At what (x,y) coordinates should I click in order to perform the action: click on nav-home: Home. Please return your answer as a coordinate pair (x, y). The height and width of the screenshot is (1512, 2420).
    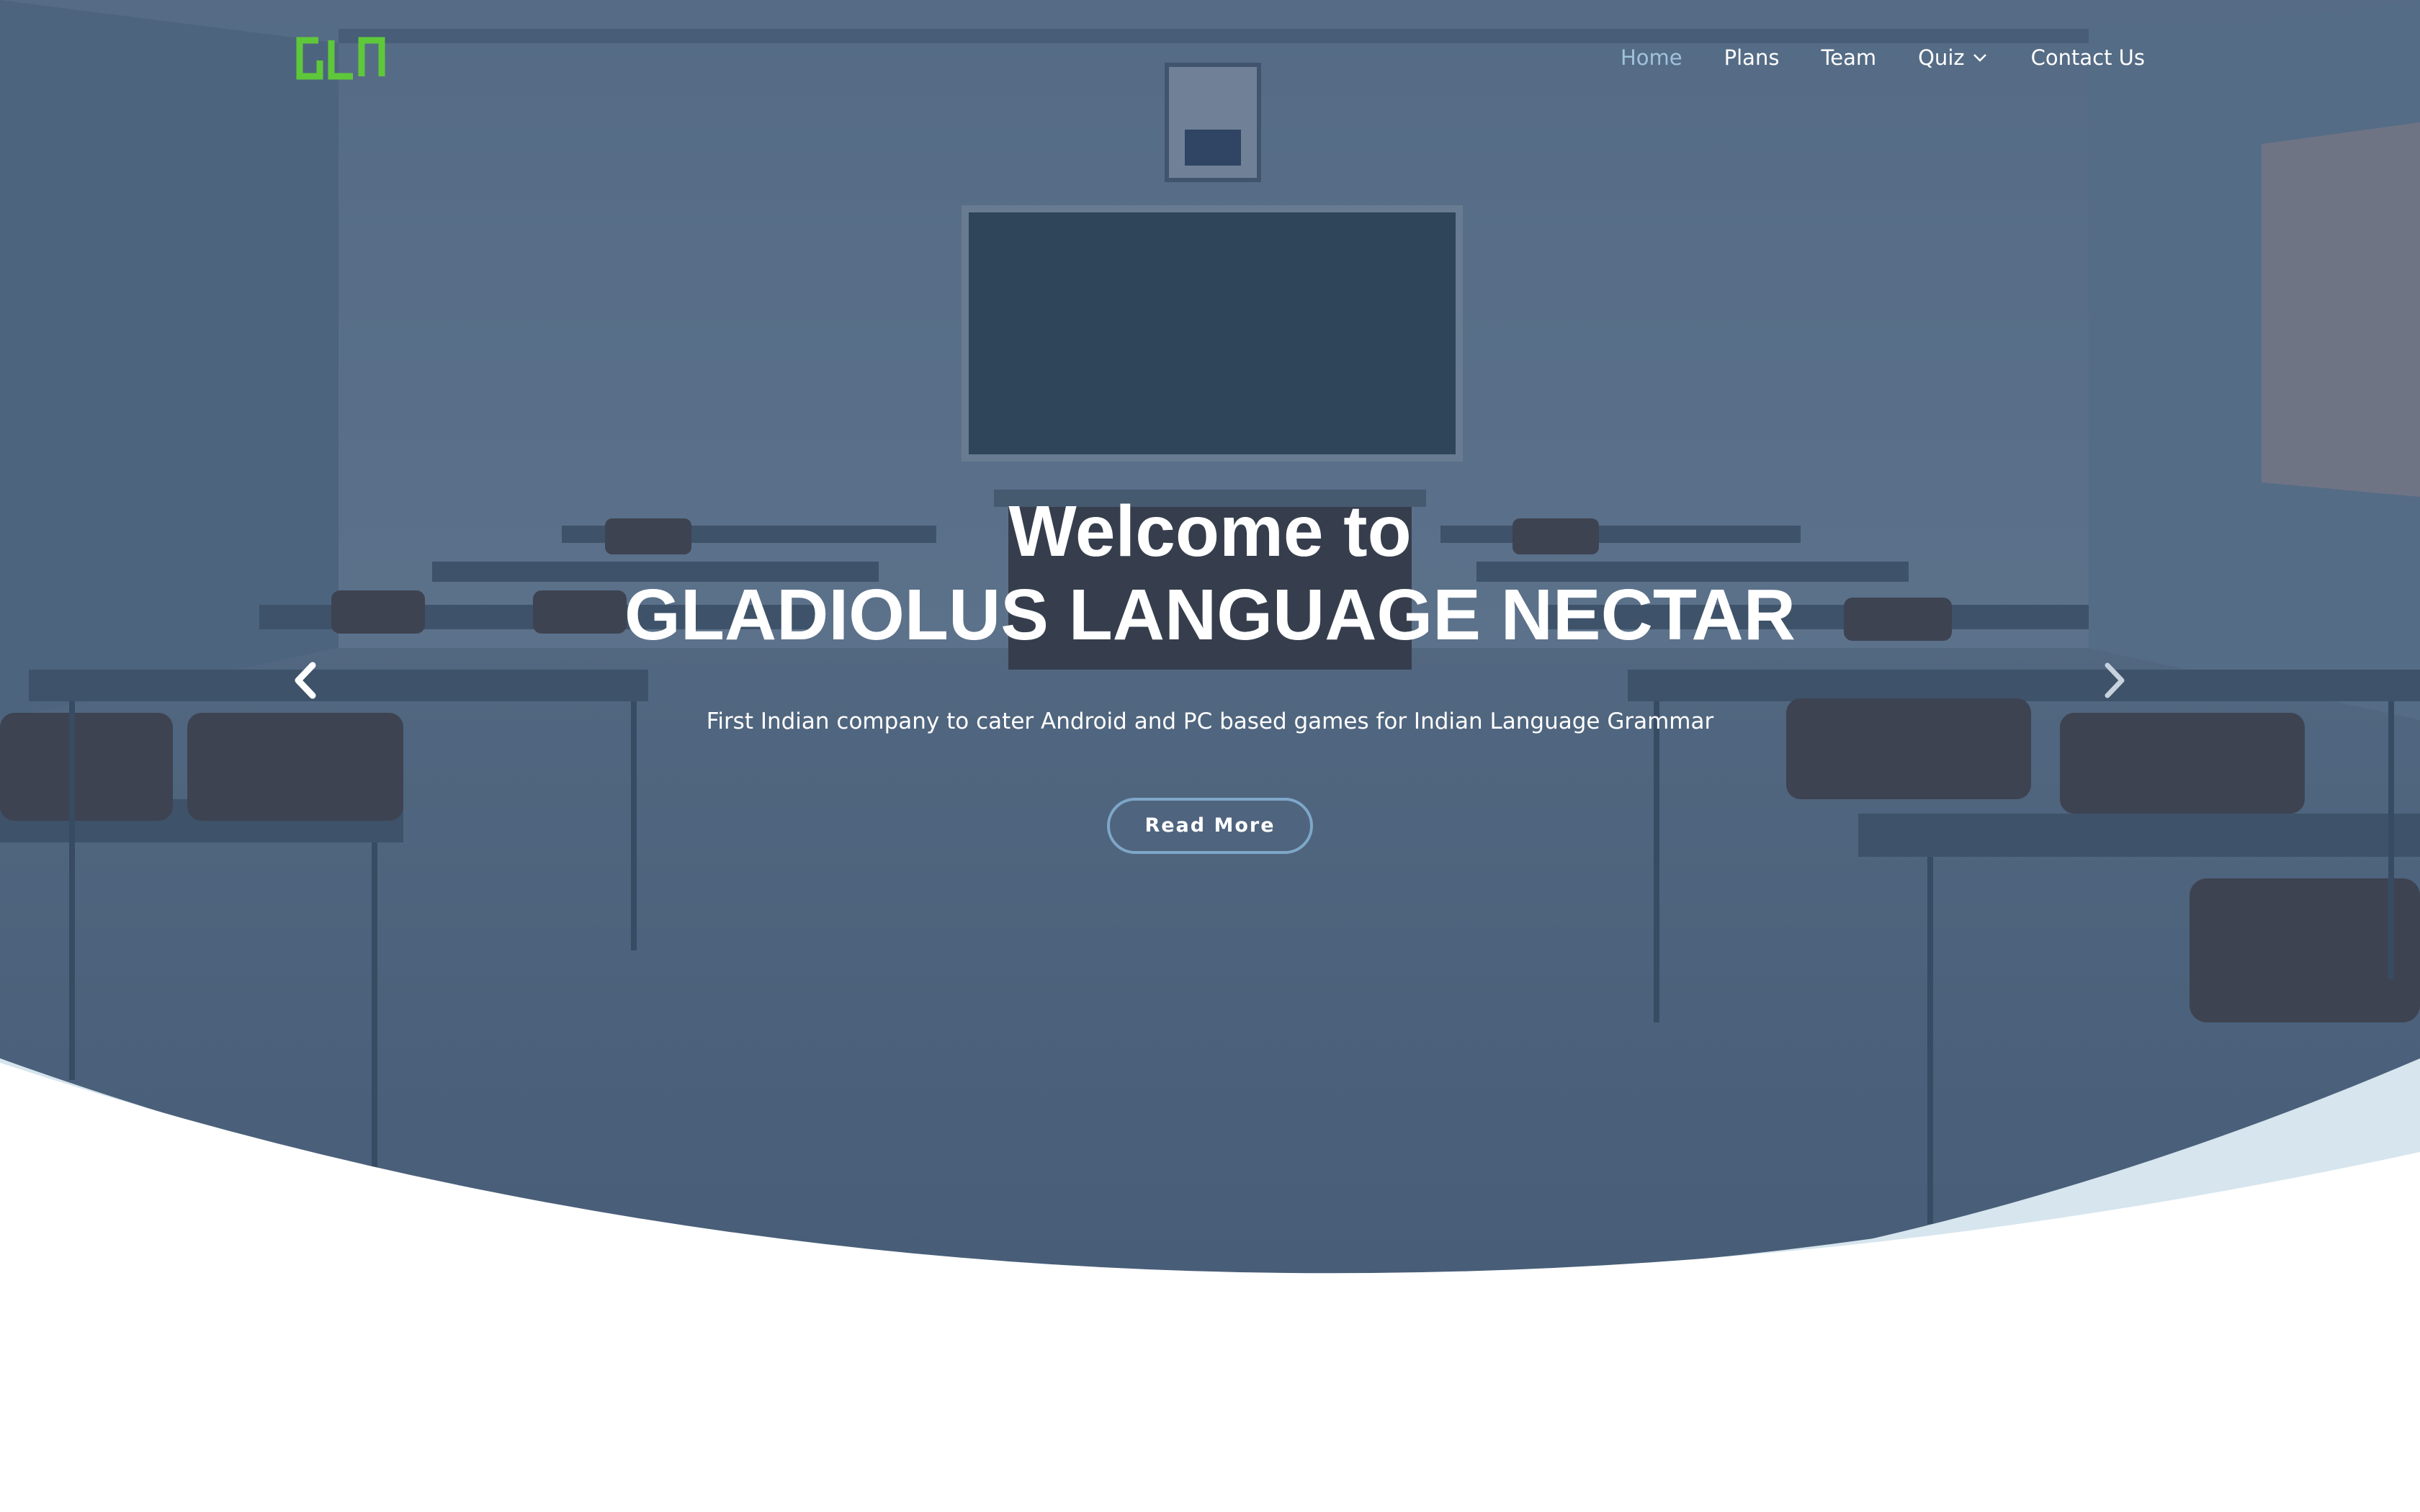
    Looking at the image, I should click on (1651, 57).